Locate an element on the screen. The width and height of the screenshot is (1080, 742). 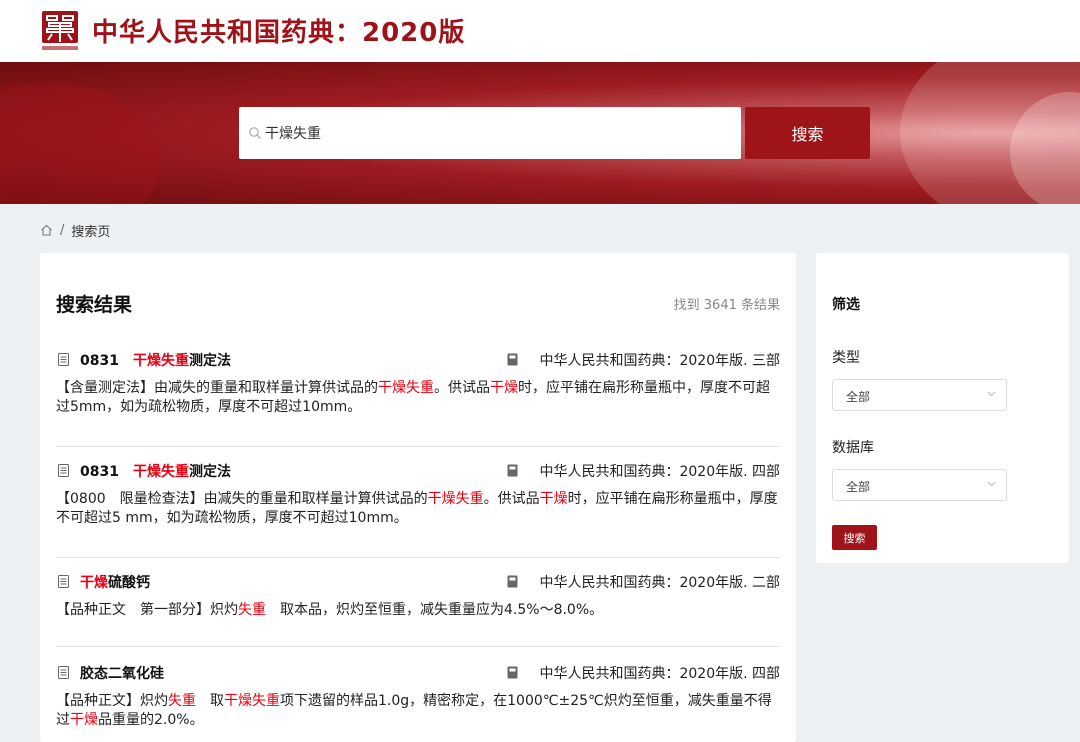
pharmacopoeia-seal-logo-icon is located at coordinates (60, 31).